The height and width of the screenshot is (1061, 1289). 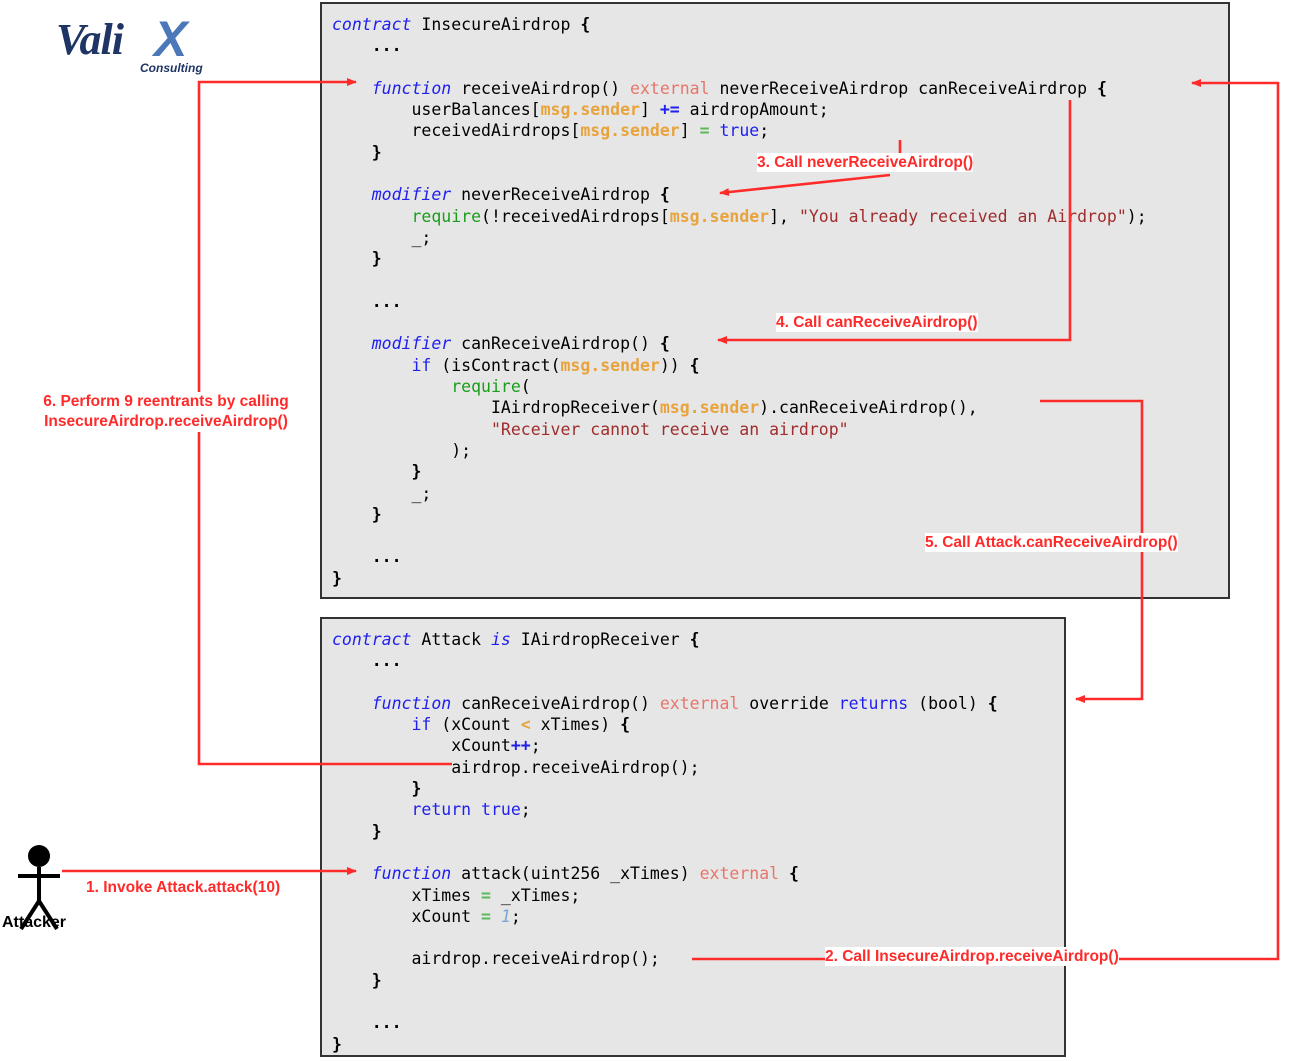 I want to click on annotation-step-6-line-2: InsecureAirdrop.receiveAirdrop(), so click(x=166, y=421).